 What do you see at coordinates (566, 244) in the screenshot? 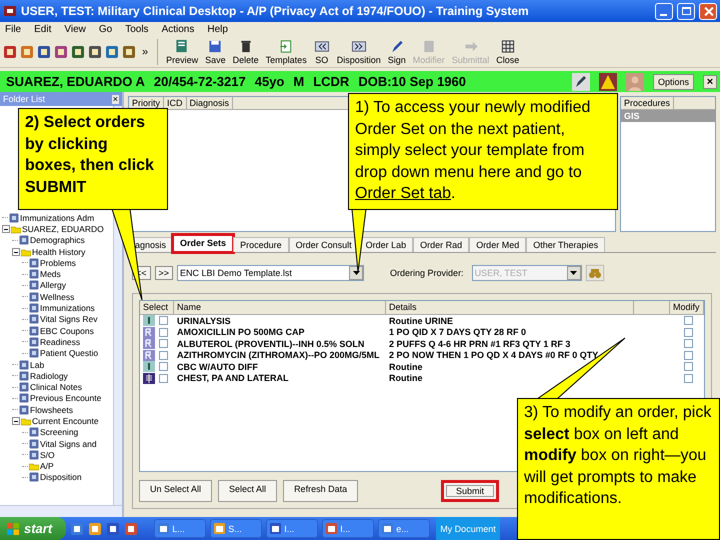
I see `tab: Other Therapies` at bounding box center [566, 244].